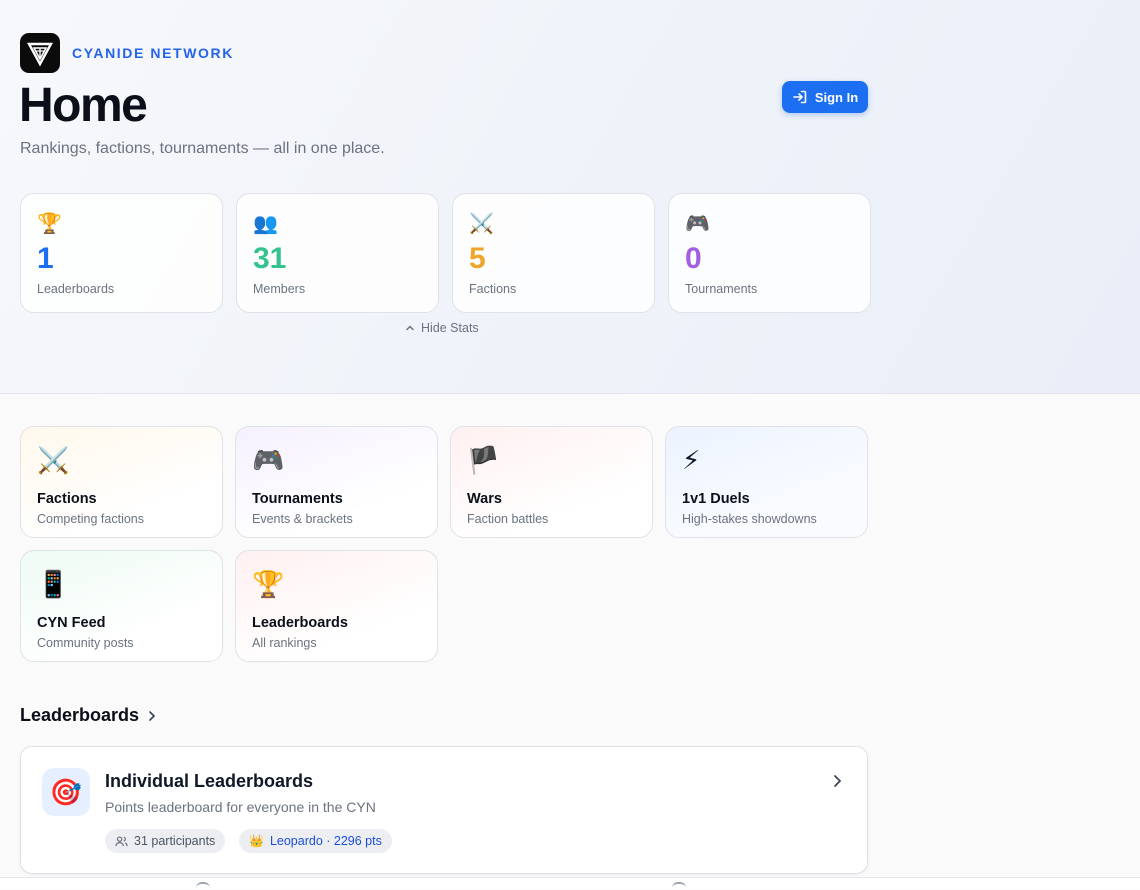 The height and width of the screenshot is (890, 1140). What do you see at coordinates (76, 289) in the screenshot?
I see `stat-label: Leaderboards` at bounding box center [76, 289].